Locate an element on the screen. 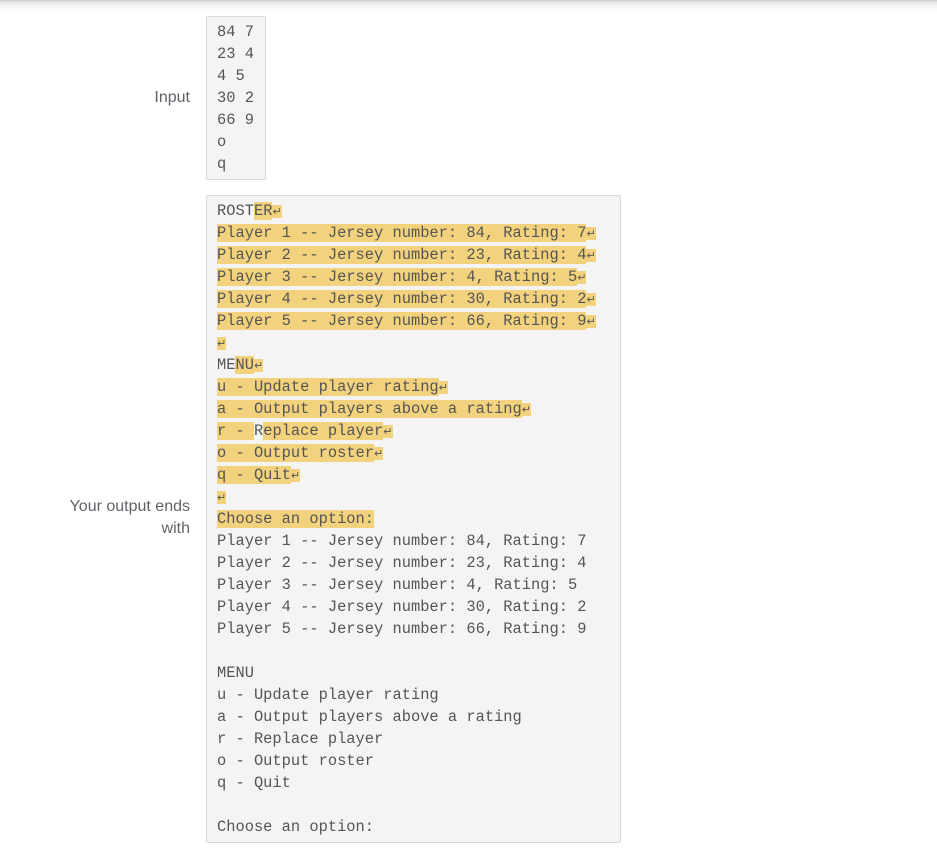  diff-line: ROSTER↵ is located at coordinates (418, 211).